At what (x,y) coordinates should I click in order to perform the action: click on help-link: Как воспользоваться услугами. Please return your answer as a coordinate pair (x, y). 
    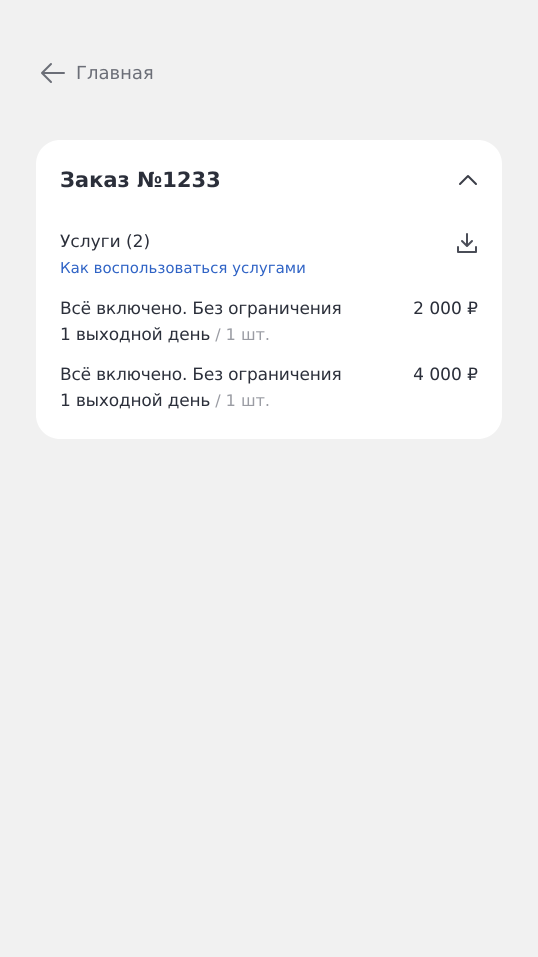
    Looking at the image, I should click on (183, 268).